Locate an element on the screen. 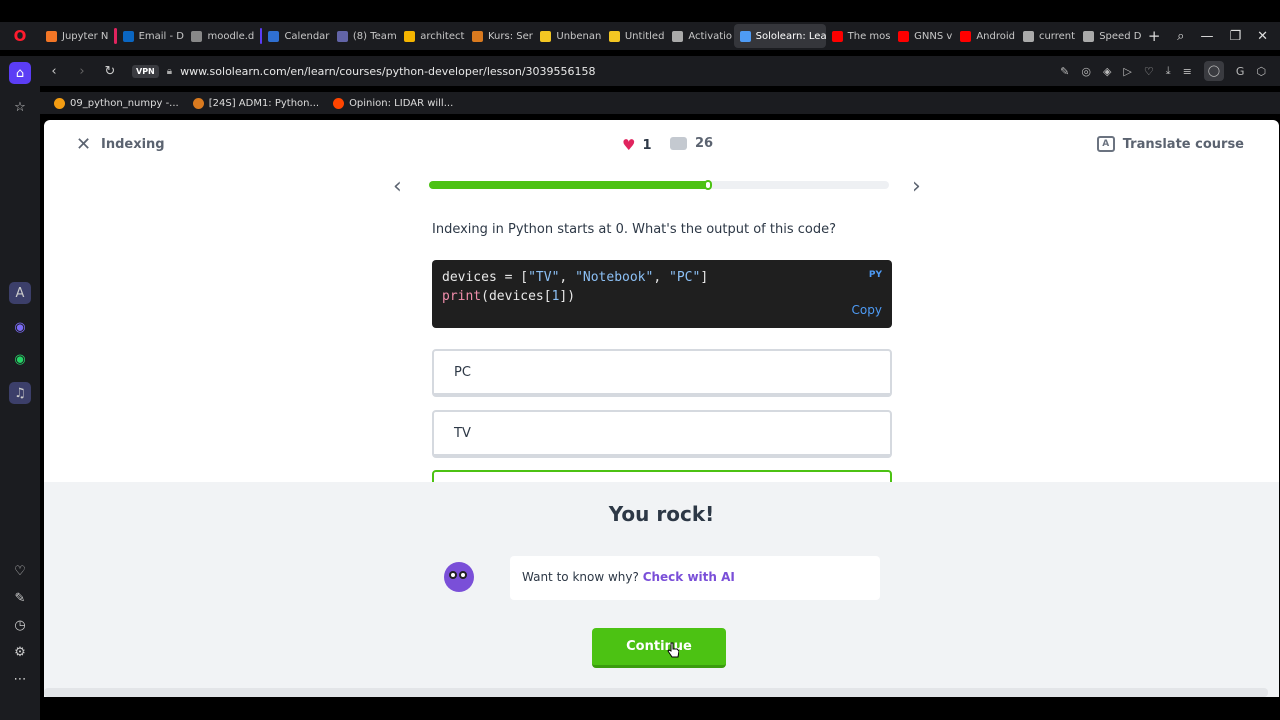 The height and width of the screenshot is (720, 1280). edit-icon: ✎ is located at coordinates (20, 598).